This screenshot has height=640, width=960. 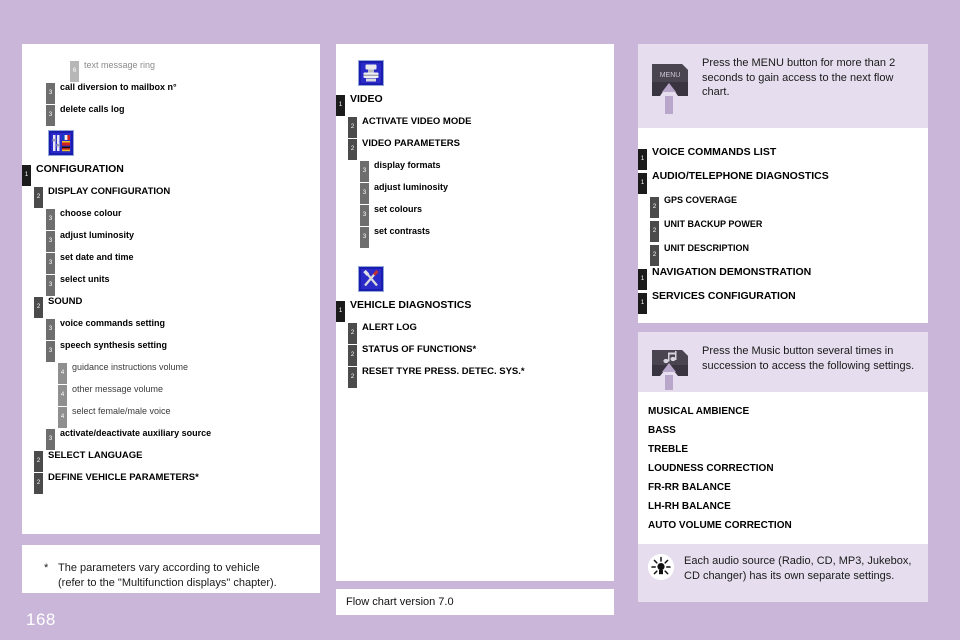 I want to click on flow-row: 1 AUDIO/TELEPHONE DIAGNOSTICS, so click(x=783, y=179).